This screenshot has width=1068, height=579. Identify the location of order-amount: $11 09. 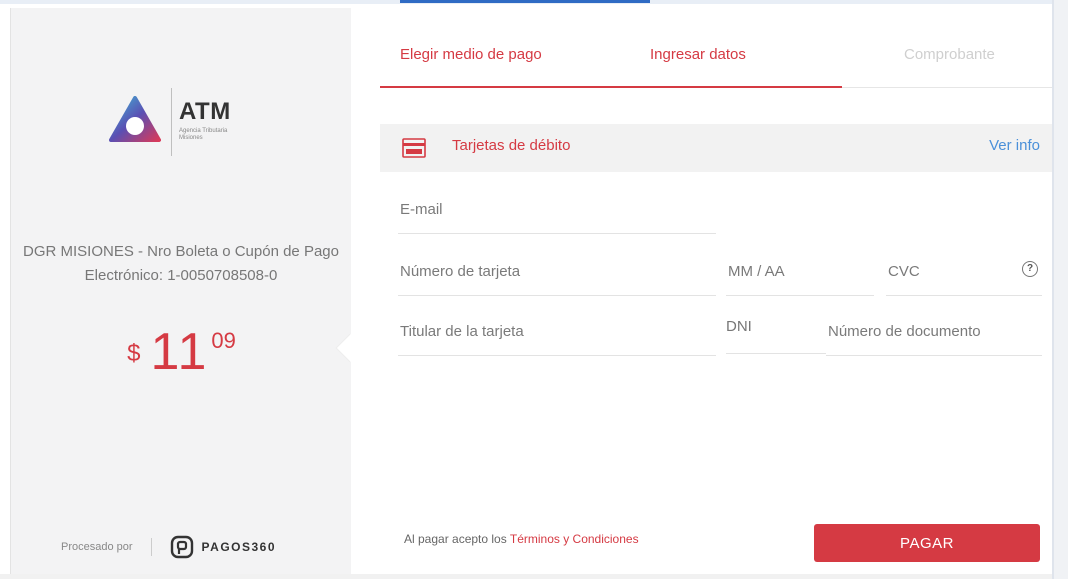
(181, 352).